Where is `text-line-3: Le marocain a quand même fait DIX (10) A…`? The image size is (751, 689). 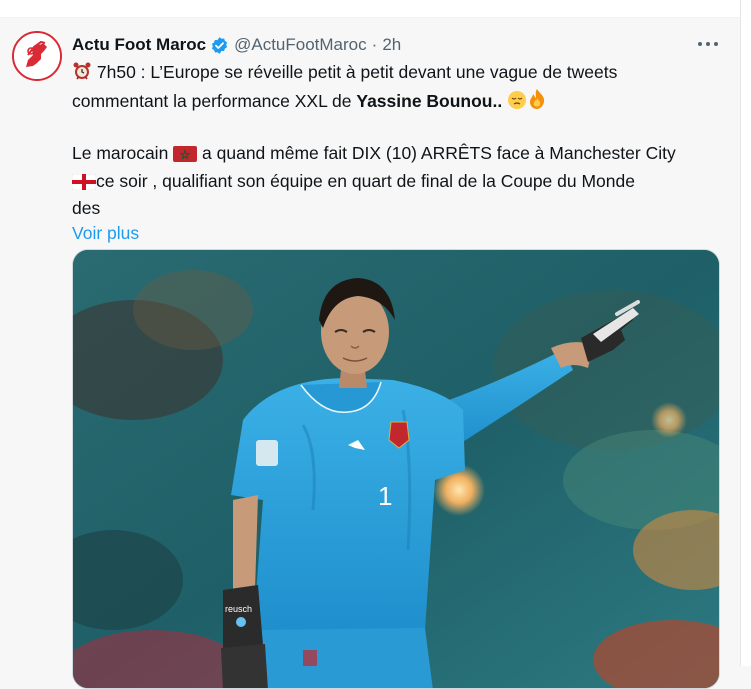
text-line-3: Le marocain a quand même fait DIX (10) A… is located at coordinates (397, 155).